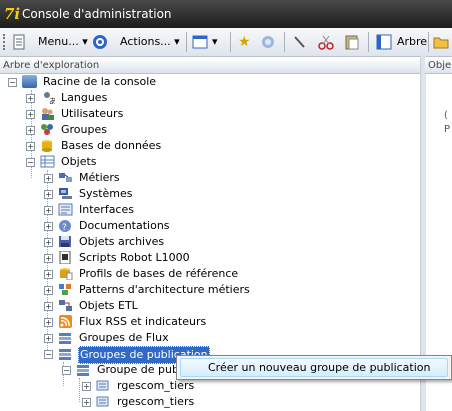 This screenshot has height=411, width=452. I want to click on users-icon, so click(47, 113).